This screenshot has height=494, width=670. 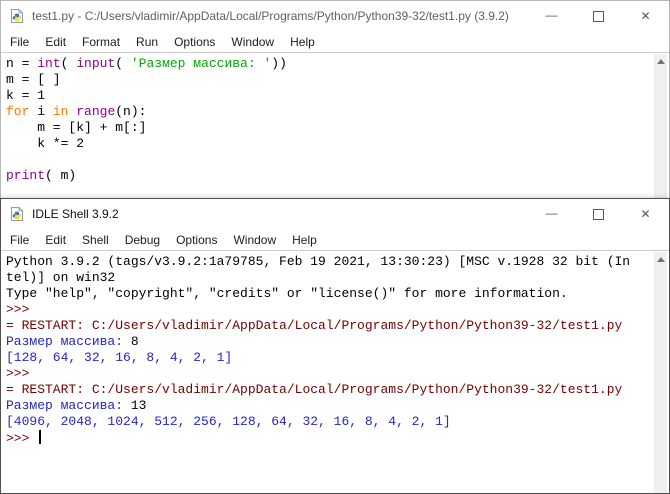 What do you see at coordinates (95, 240) in the screenshot?
I see `menu-item-shell: Shell` at bounding box center [95, 240].